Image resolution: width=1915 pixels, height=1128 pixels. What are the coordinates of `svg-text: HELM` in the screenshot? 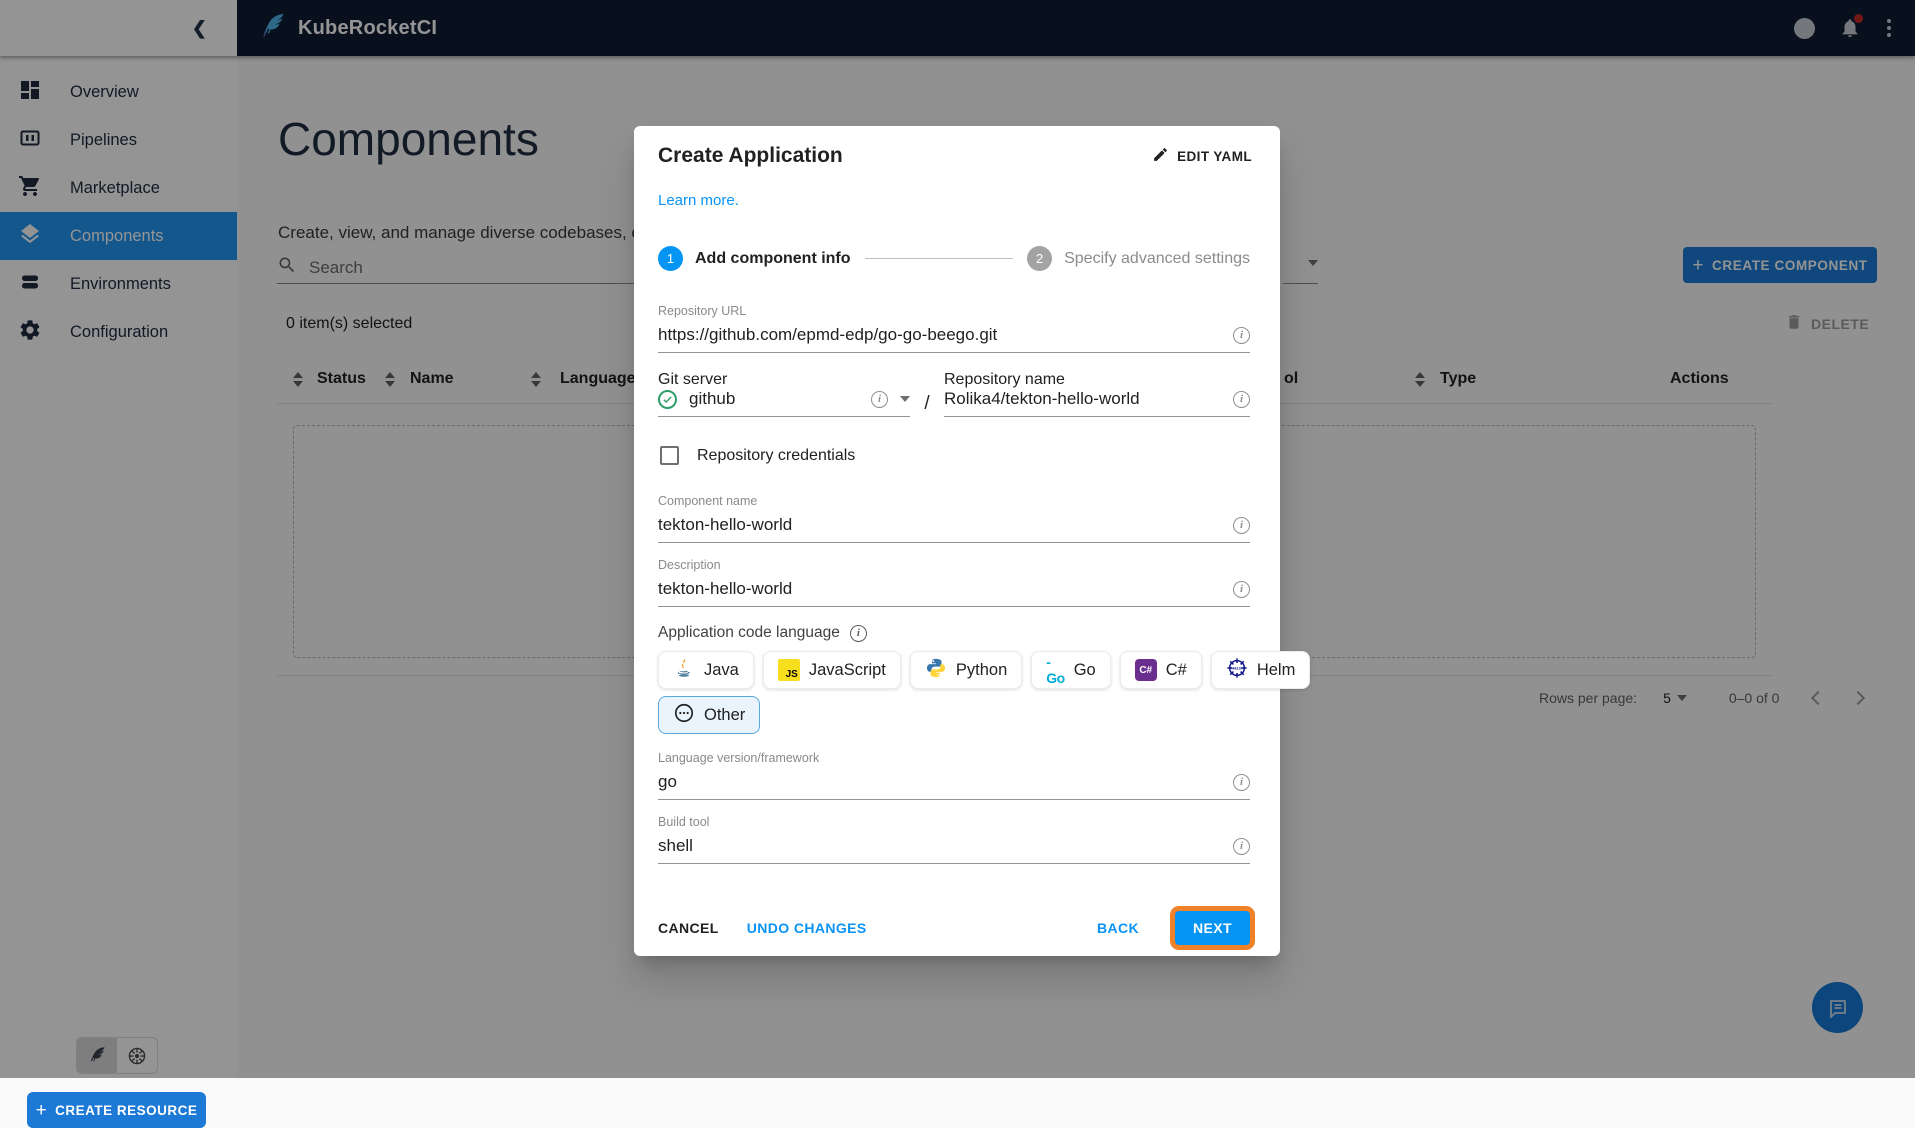 It's located at (1236, 668).